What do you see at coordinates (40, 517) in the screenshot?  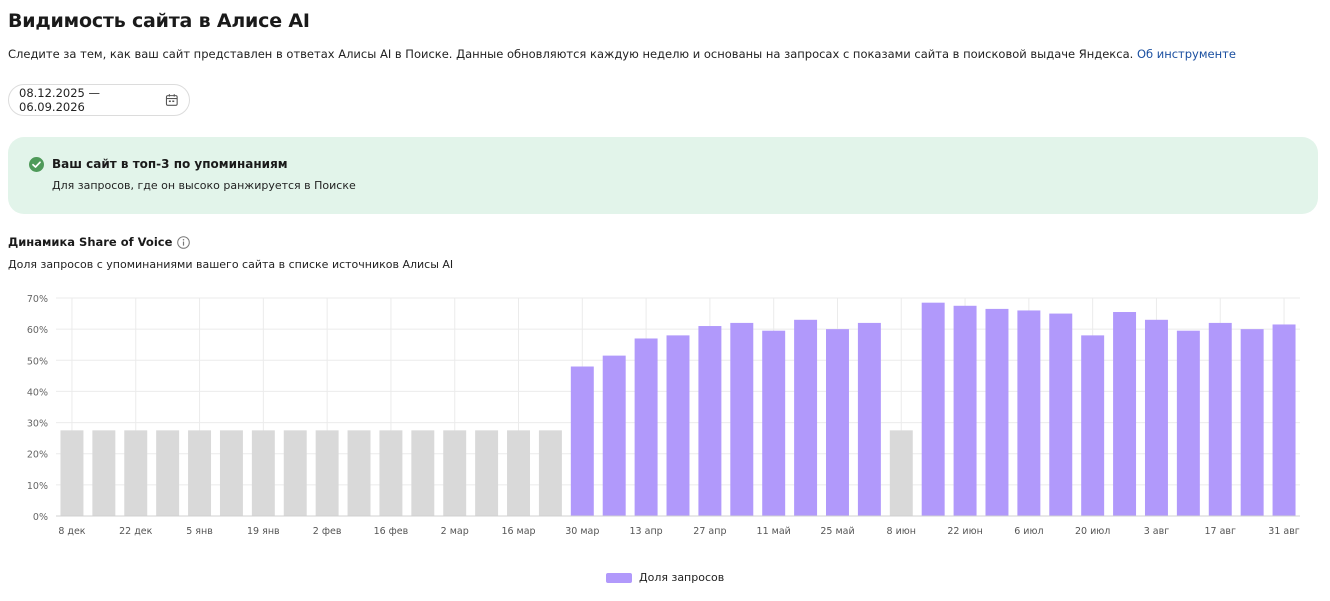 I see `y-tick-label: 0%` at bounding box center [40, 517].